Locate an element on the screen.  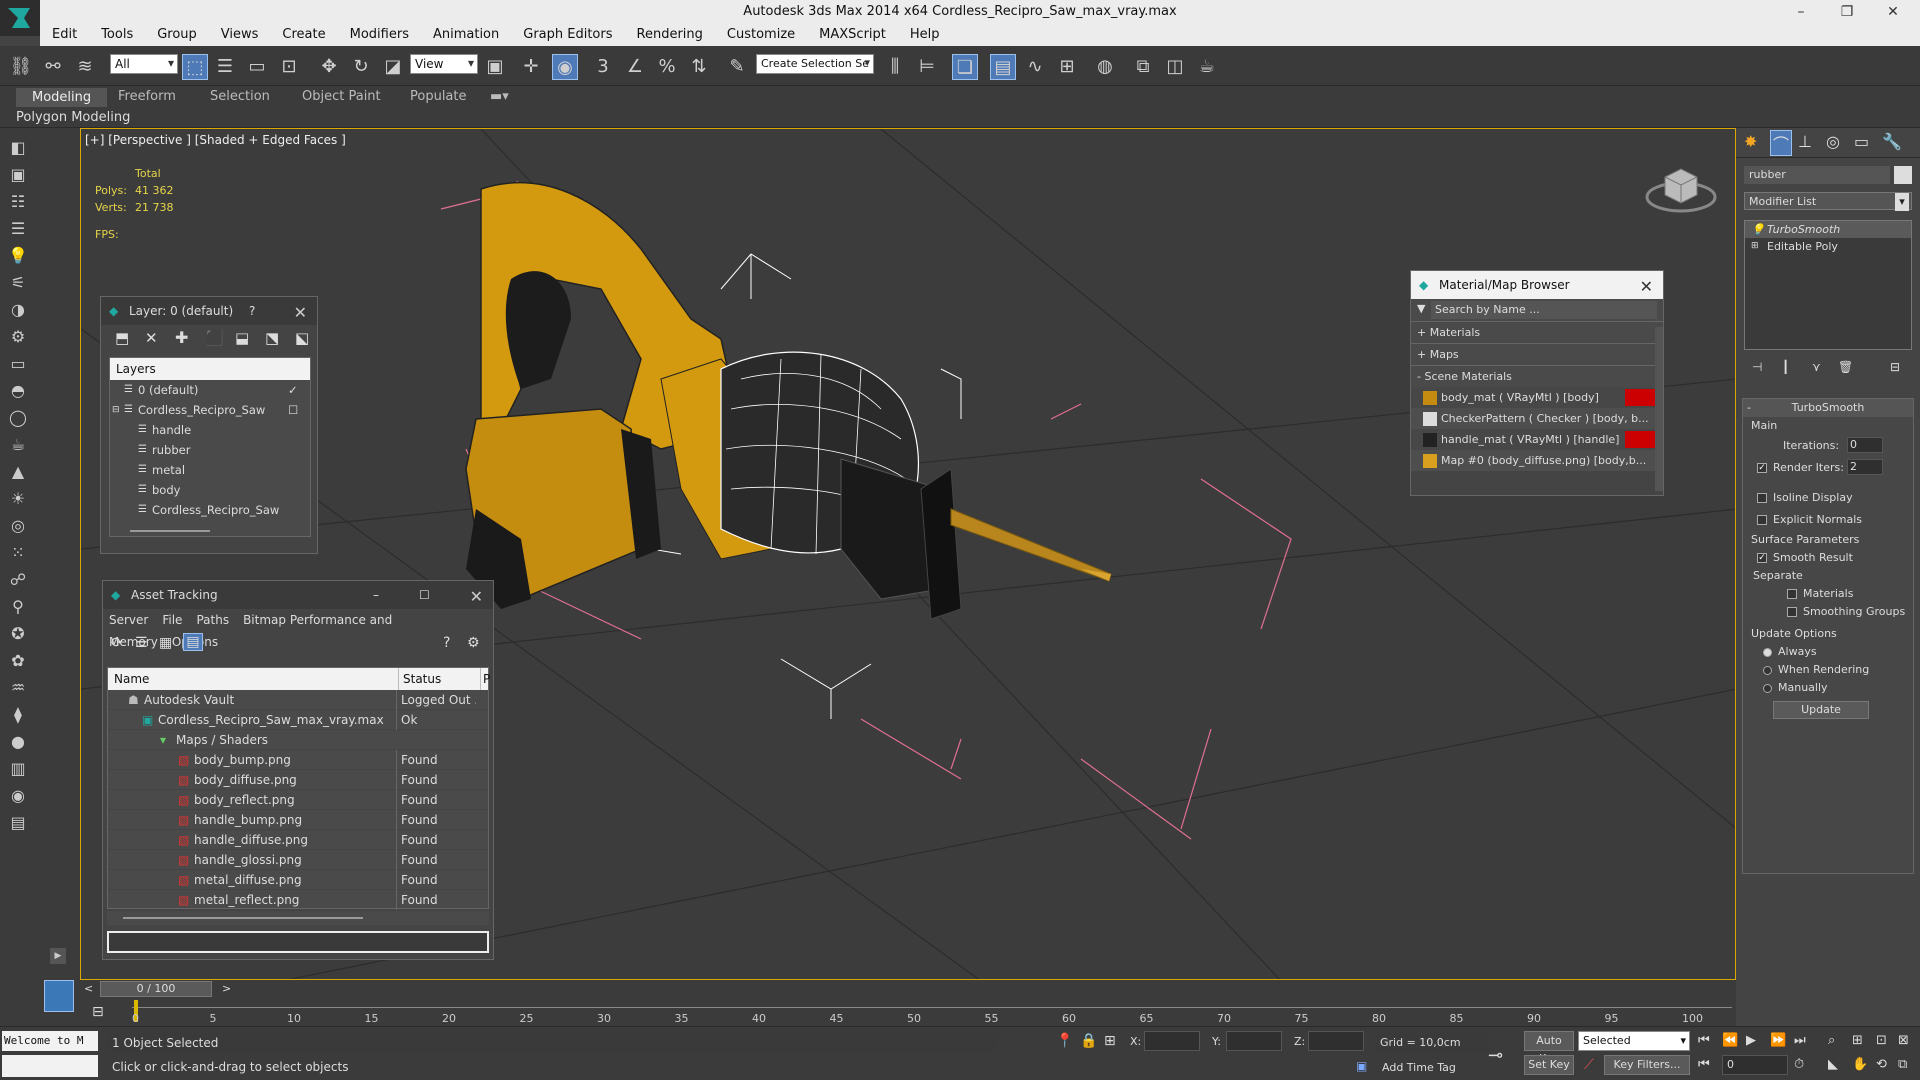
mat-group-header: - Scene Materials is located at coordinates (1537, 376).